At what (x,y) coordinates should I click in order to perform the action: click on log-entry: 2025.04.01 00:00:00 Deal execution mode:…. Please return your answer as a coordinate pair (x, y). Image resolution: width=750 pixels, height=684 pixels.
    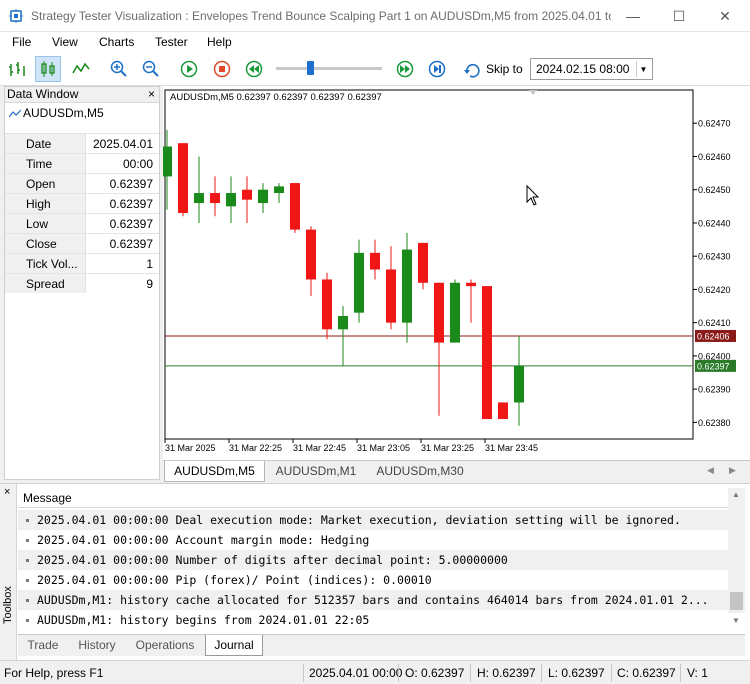
    Looking at the image, I should click on (373, 520).